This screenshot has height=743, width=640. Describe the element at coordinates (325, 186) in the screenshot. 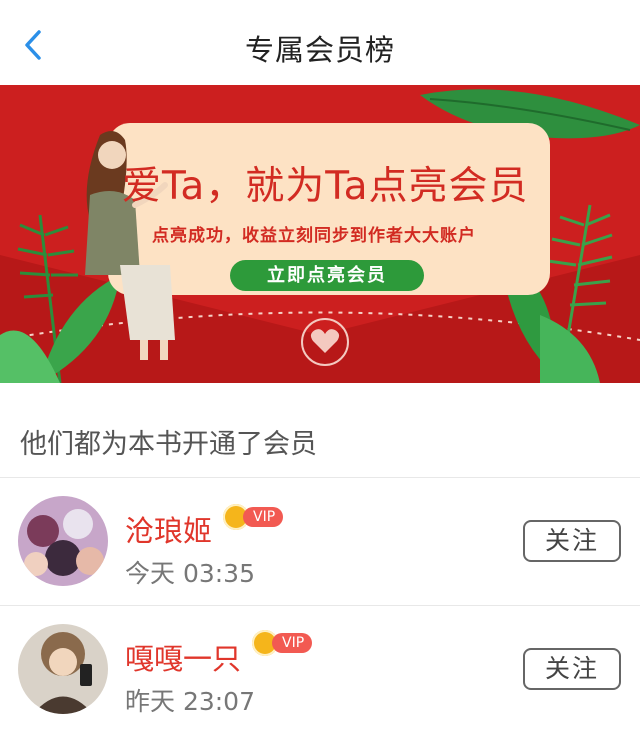

I see `banner-headline: 爱Ta，就为Ta点亮会员` at that location.